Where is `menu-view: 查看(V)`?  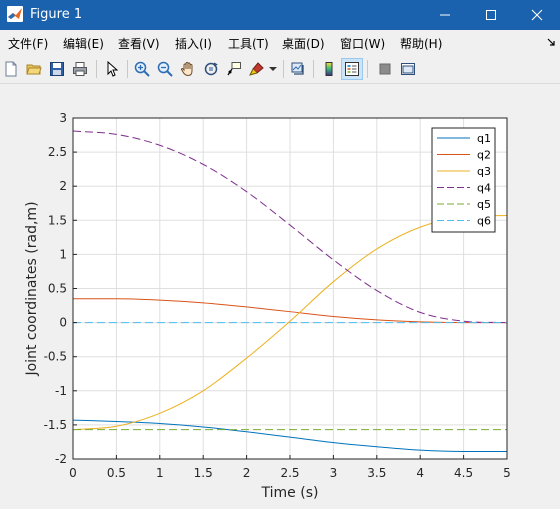 menu-view: 查看(V) is located at coordinates (139, 43).